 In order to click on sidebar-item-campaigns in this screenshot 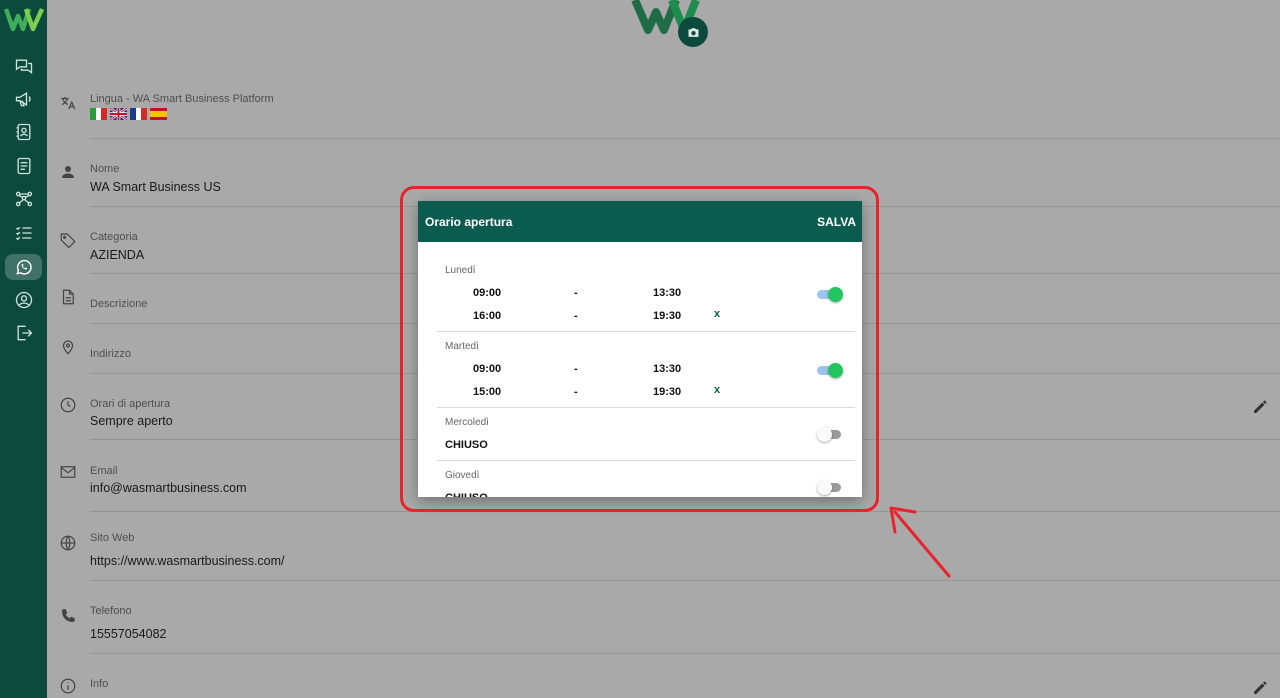, I will do `click(23, 99)`.